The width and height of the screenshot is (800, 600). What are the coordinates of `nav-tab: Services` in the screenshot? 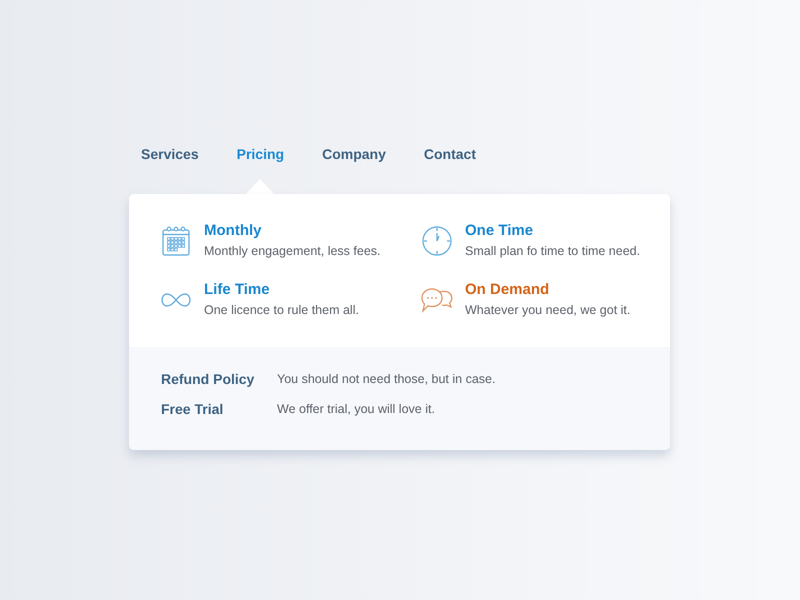 It's located at (170, 154).